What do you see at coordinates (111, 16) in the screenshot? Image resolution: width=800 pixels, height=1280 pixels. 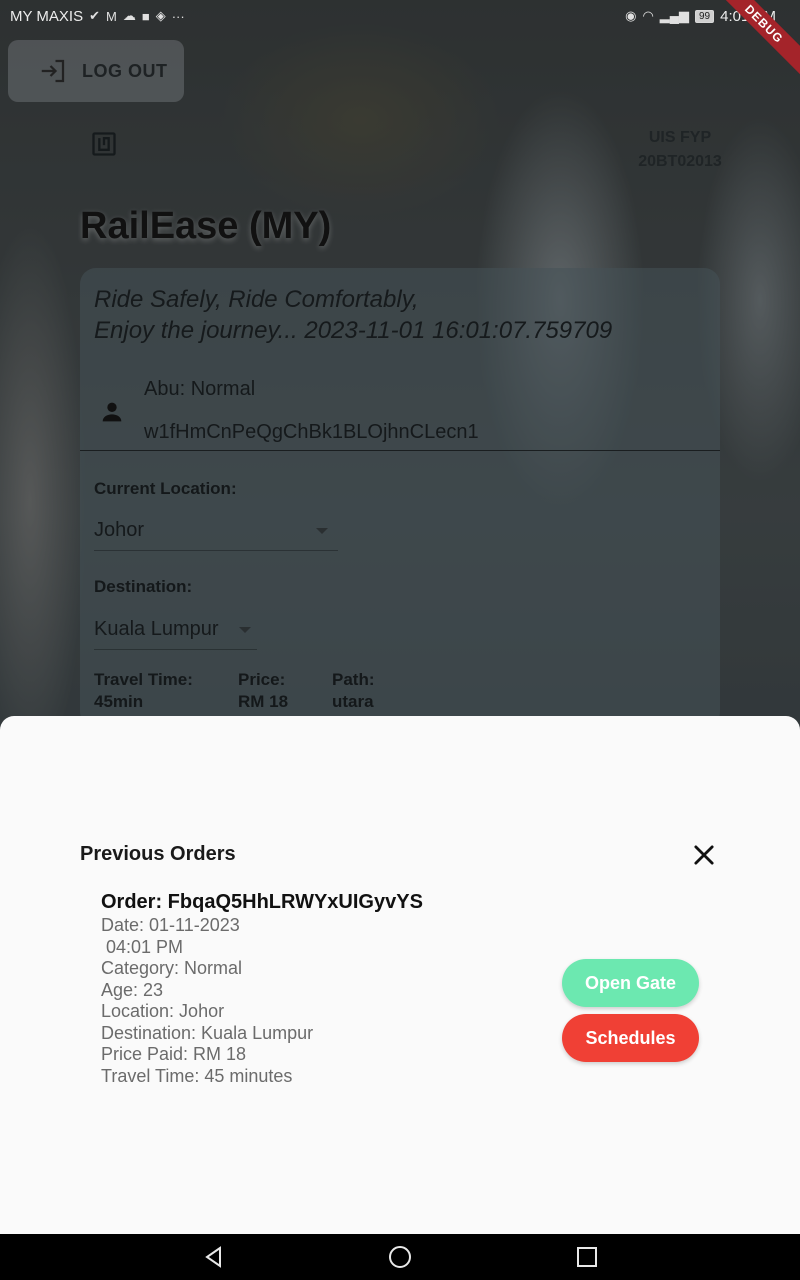 I see `gmail-icon: M` at bounding box center [111, 16].